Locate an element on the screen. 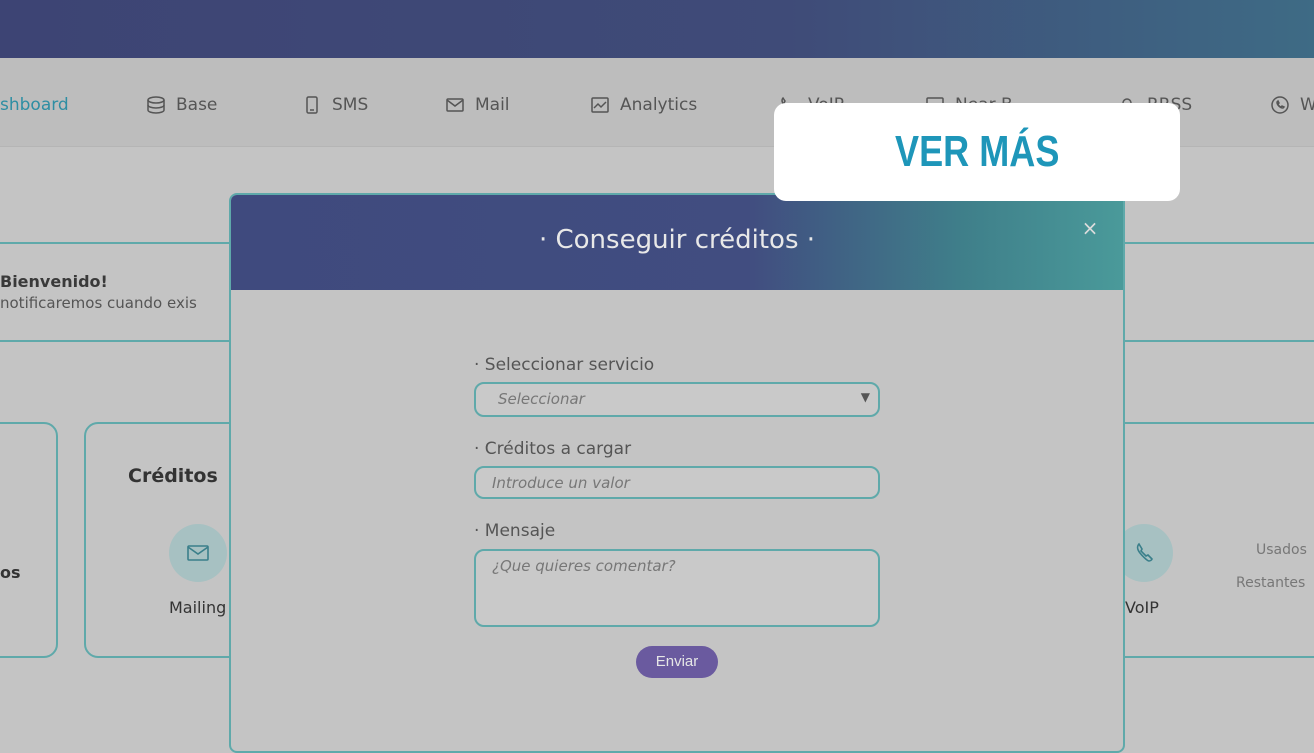 The width and height of the screenshot is (1314, 753). welcome-title: Bienvenido! is located at coordinates (54, 281).